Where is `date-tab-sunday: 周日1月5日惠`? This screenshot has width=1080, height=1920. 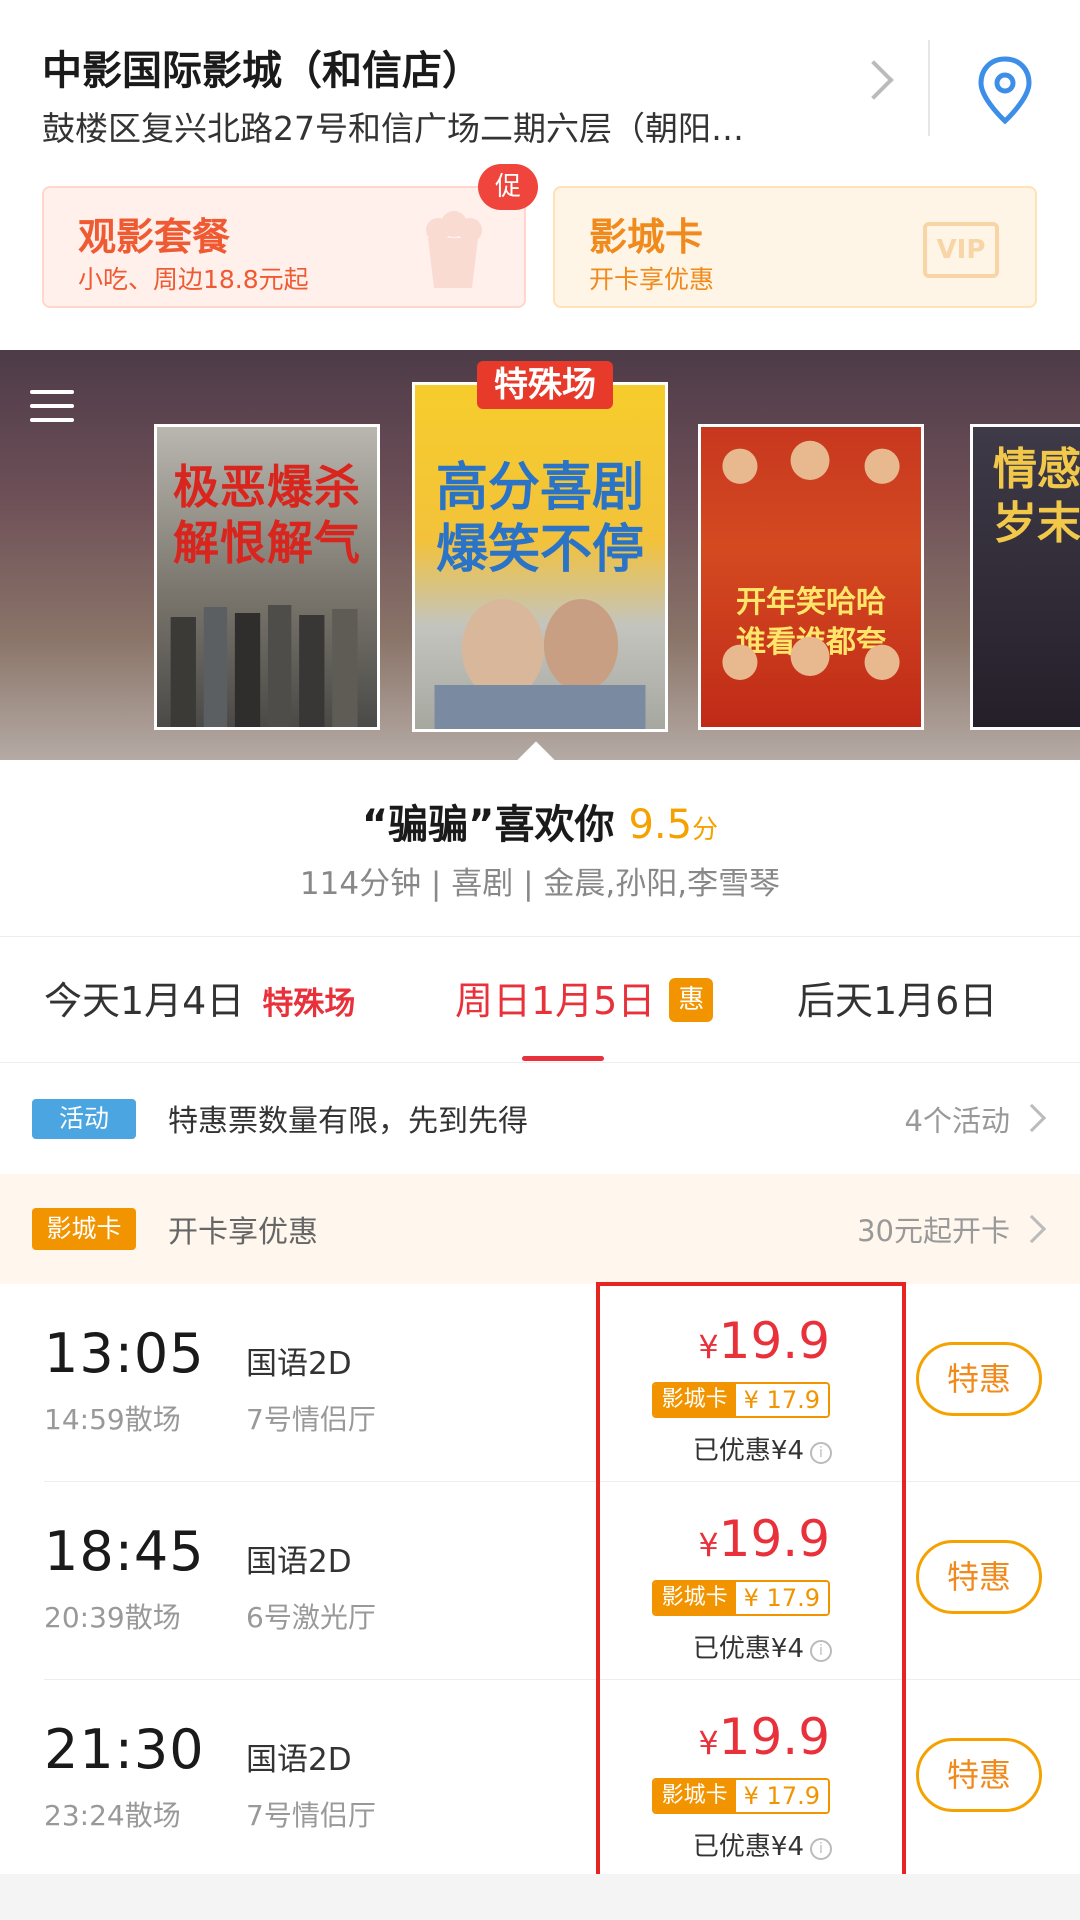 date-tab-sunday: 周日1月5日惠 is located at coordinates (584, 997).